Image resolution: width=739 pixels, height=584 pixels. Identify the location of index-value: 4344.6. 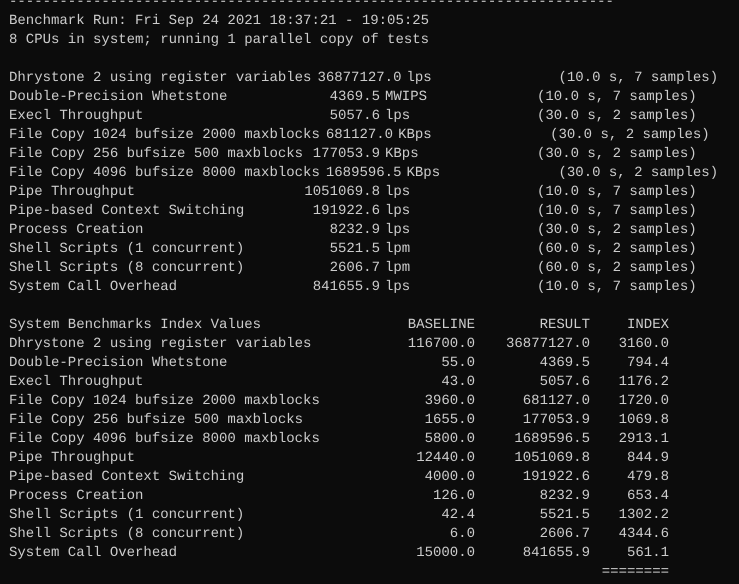
(643, 534).